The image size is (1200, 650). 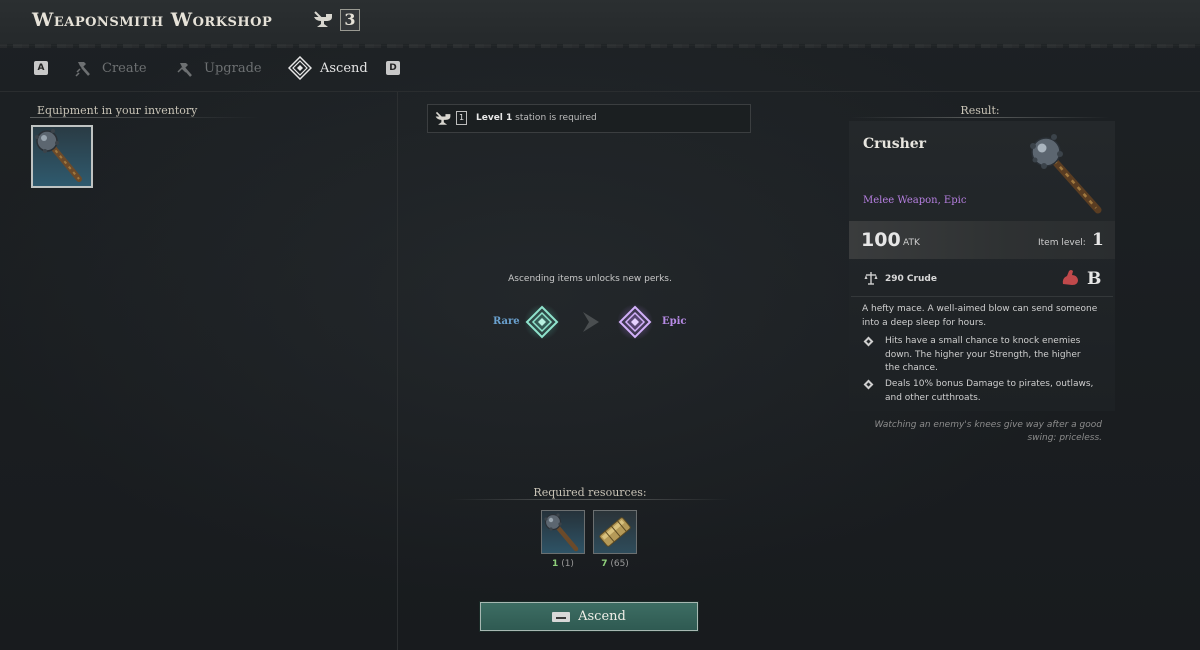 I want to click on tab-ascend: Ascend, so click(x=328, y=68).